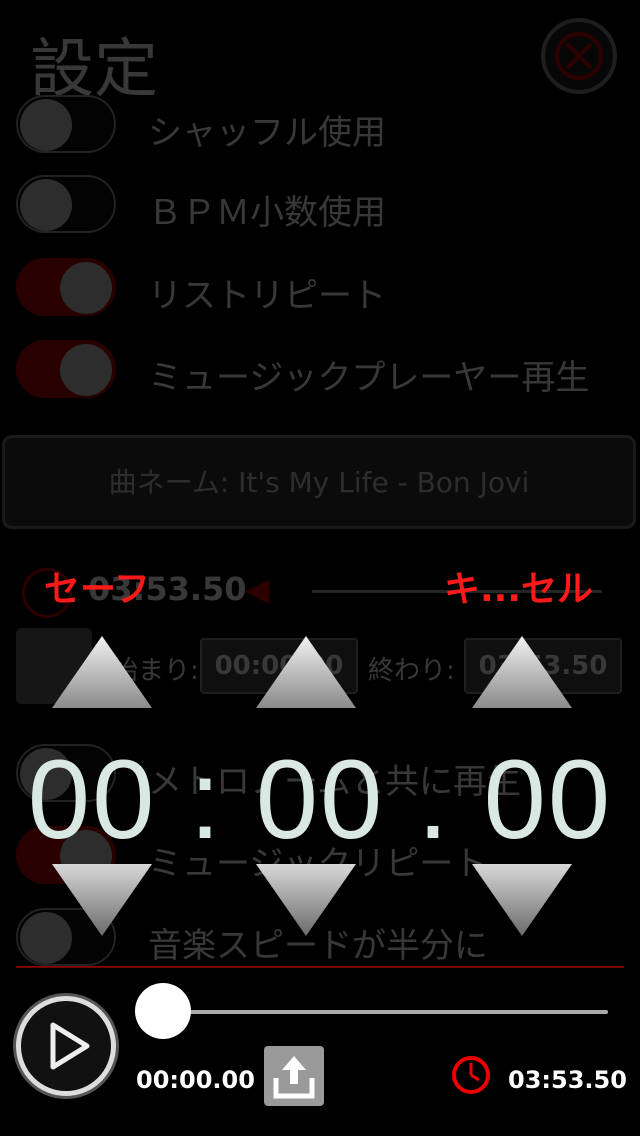 Image resolution: width=640 pixels, height=1136 pixels. I want to click on share-icon, so click(294, 1077).